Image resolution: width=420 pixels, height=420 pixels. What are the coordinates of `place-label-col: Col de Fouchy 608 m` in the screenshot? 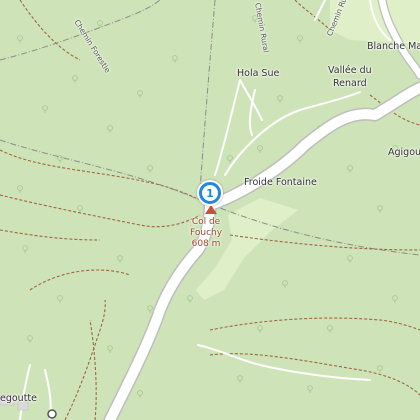 It's located at (206, 233).